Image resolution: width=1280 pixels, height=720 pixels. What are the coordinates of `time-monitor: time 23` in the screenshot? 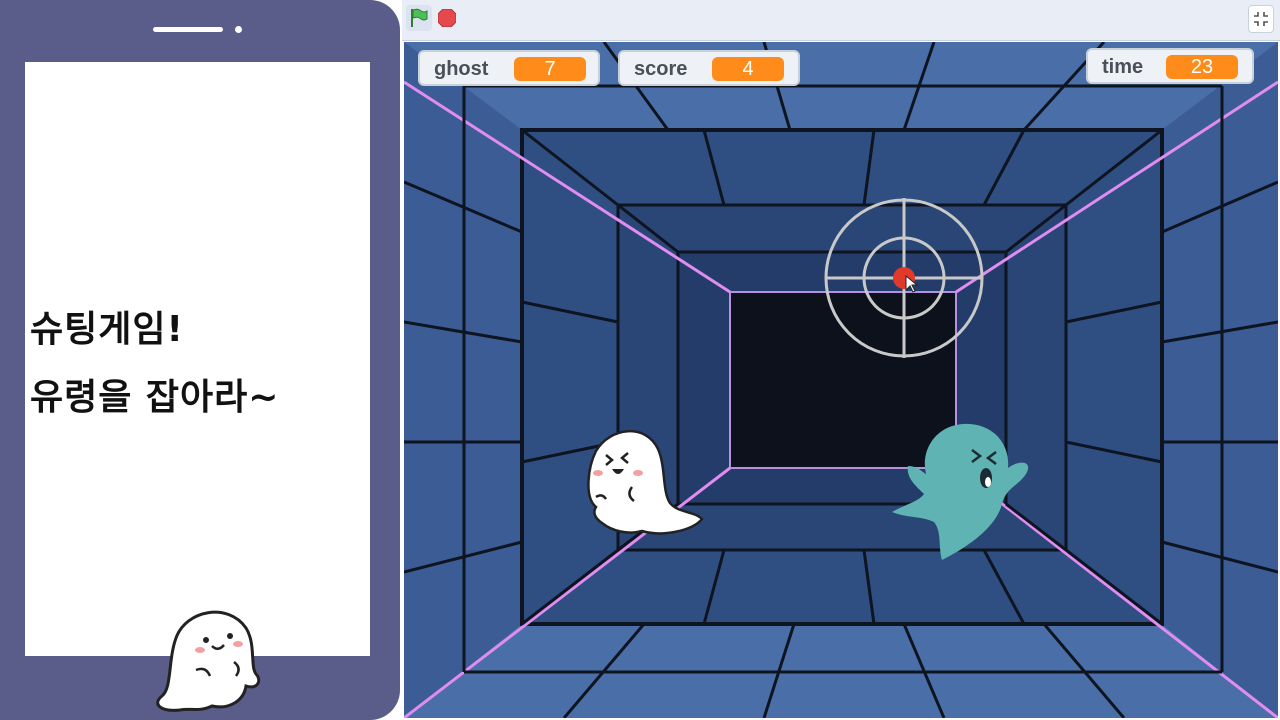 It's located at (1170, 66).